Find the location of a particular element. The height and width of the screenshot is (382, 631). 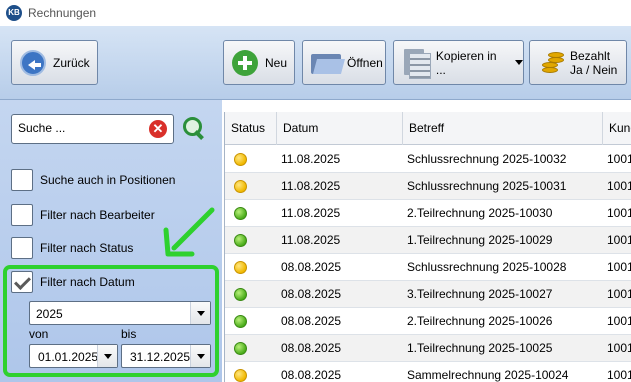

table-row: 11.08.2025 Schlussrechnung 2025-10031 1001 is located at coordinates (428, 186).